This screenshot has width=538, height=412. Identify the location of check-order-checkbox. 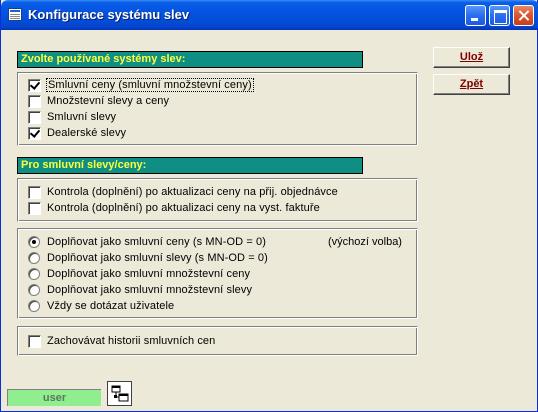
(34, 192).